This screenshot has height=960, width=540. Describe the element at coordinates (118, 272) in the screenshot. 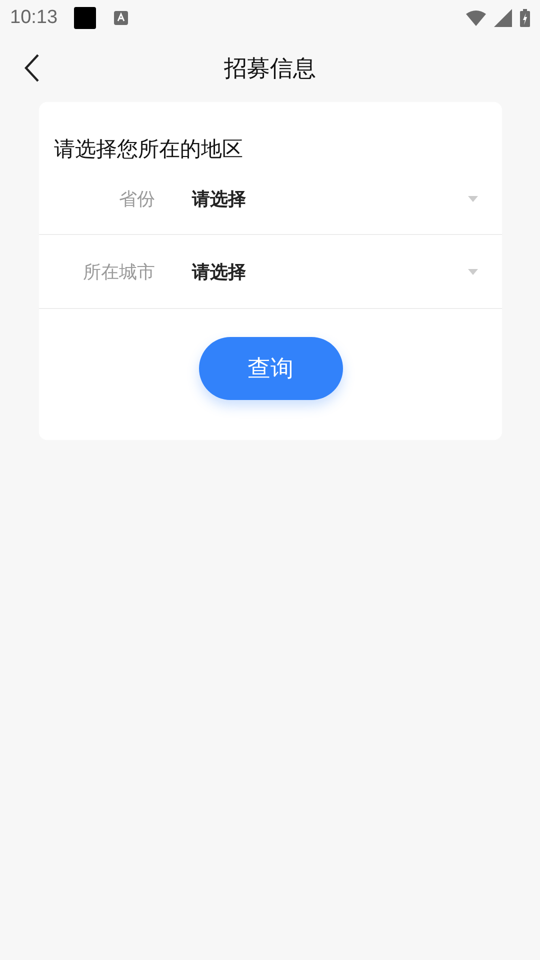

I see `field-label: 所在城市` at that location.